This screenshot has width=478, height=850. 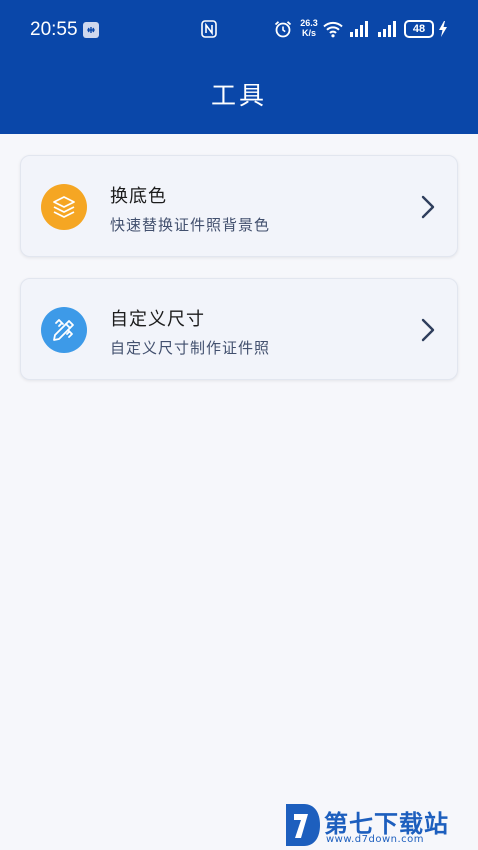 What do you see at coordinates (359, 29) in the screenshot?
I see `signal-icon` at bounding box center [359, 29].